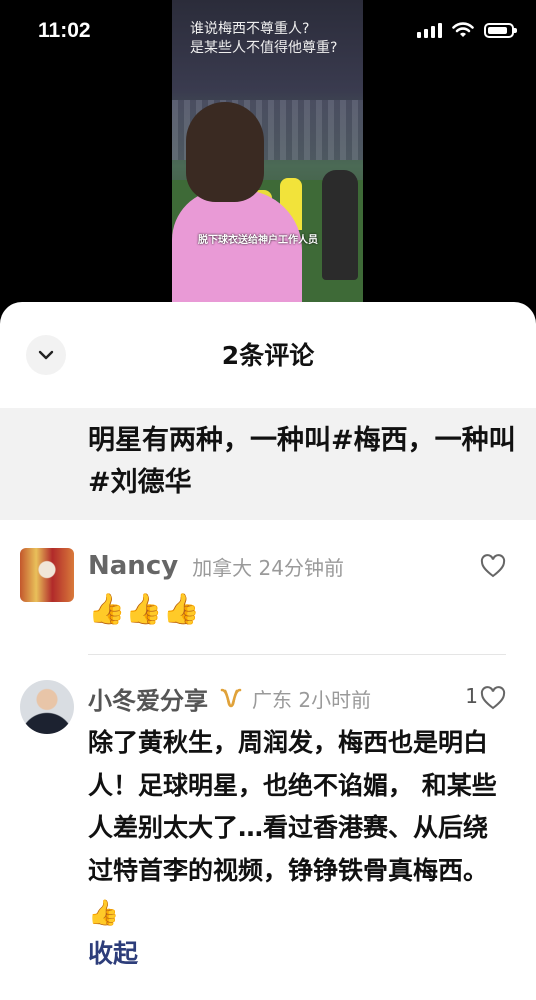 The height and width of the screenshot is (1000, 536). What do you see at coordinates (500, 30) in the screenshot?
I see `battery-icon` at bounding box center [500, 30].